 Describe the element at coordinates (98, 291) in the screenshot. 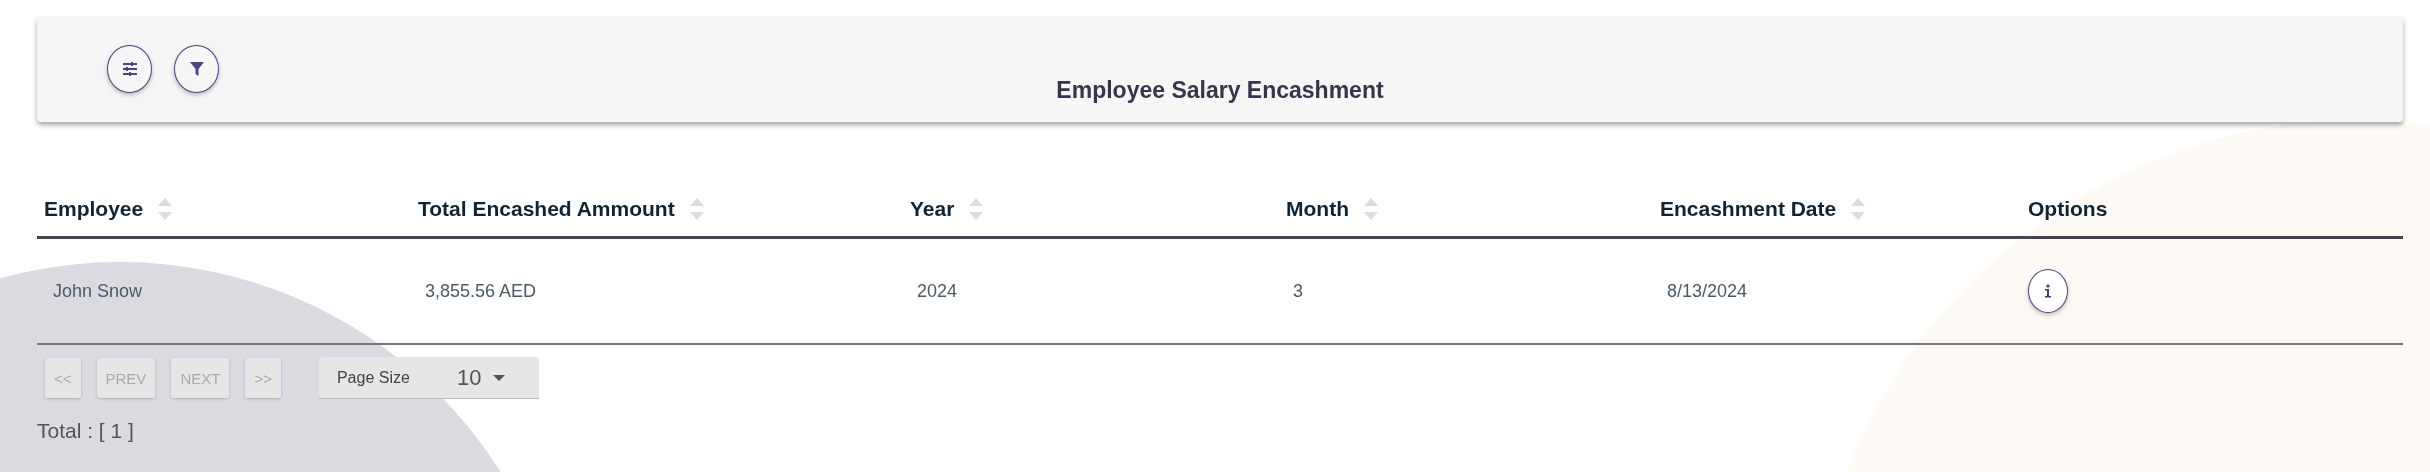

I see `table-cell-text: John Snow` at that location.